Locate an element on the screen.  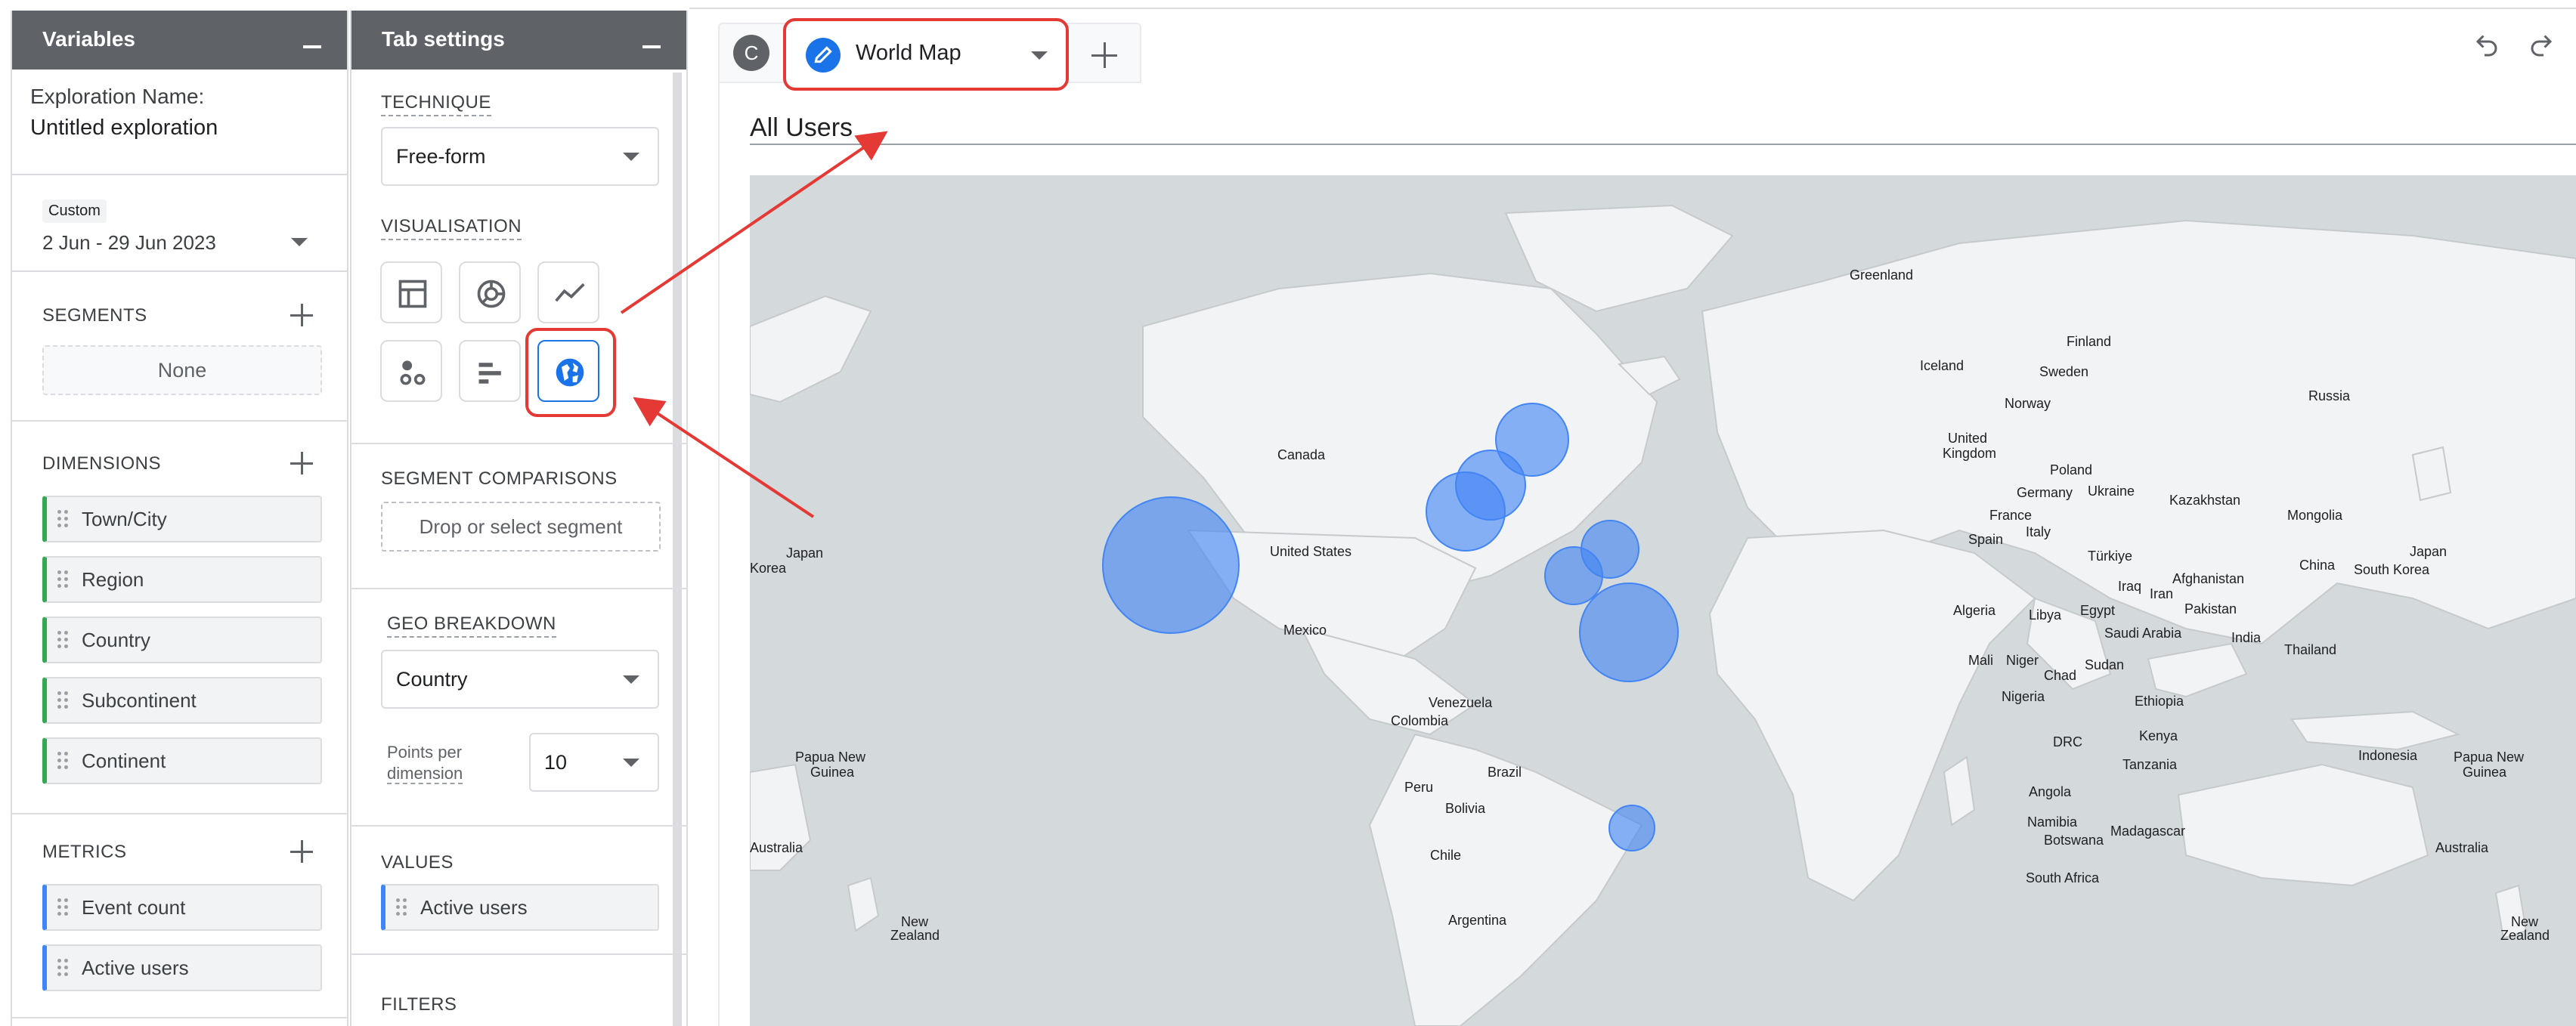
metric-chip: Active users is located at coordinates (182, 968).